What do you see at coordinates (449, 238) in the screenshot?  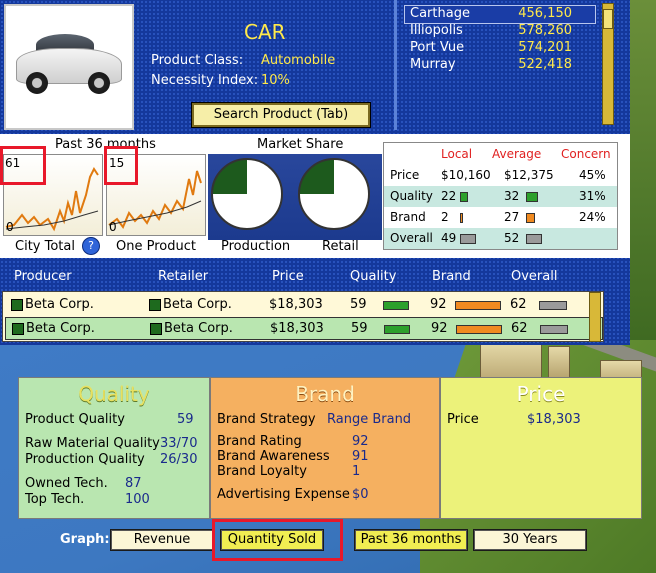 I see `local-value: 49` at bounding box center [449, 238].